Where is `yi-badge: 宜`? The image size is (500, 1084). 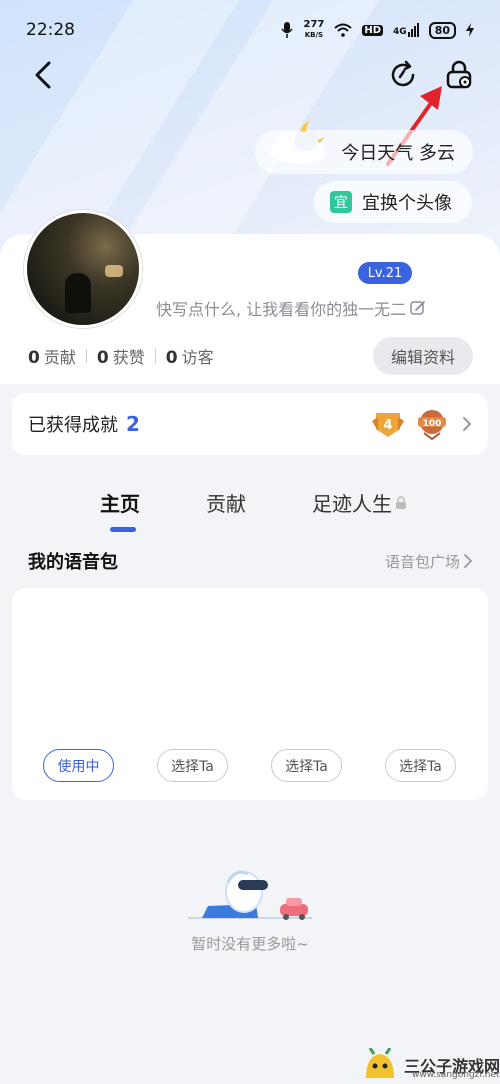
yi-badge: 宜 is located at coordinates (341, 202).